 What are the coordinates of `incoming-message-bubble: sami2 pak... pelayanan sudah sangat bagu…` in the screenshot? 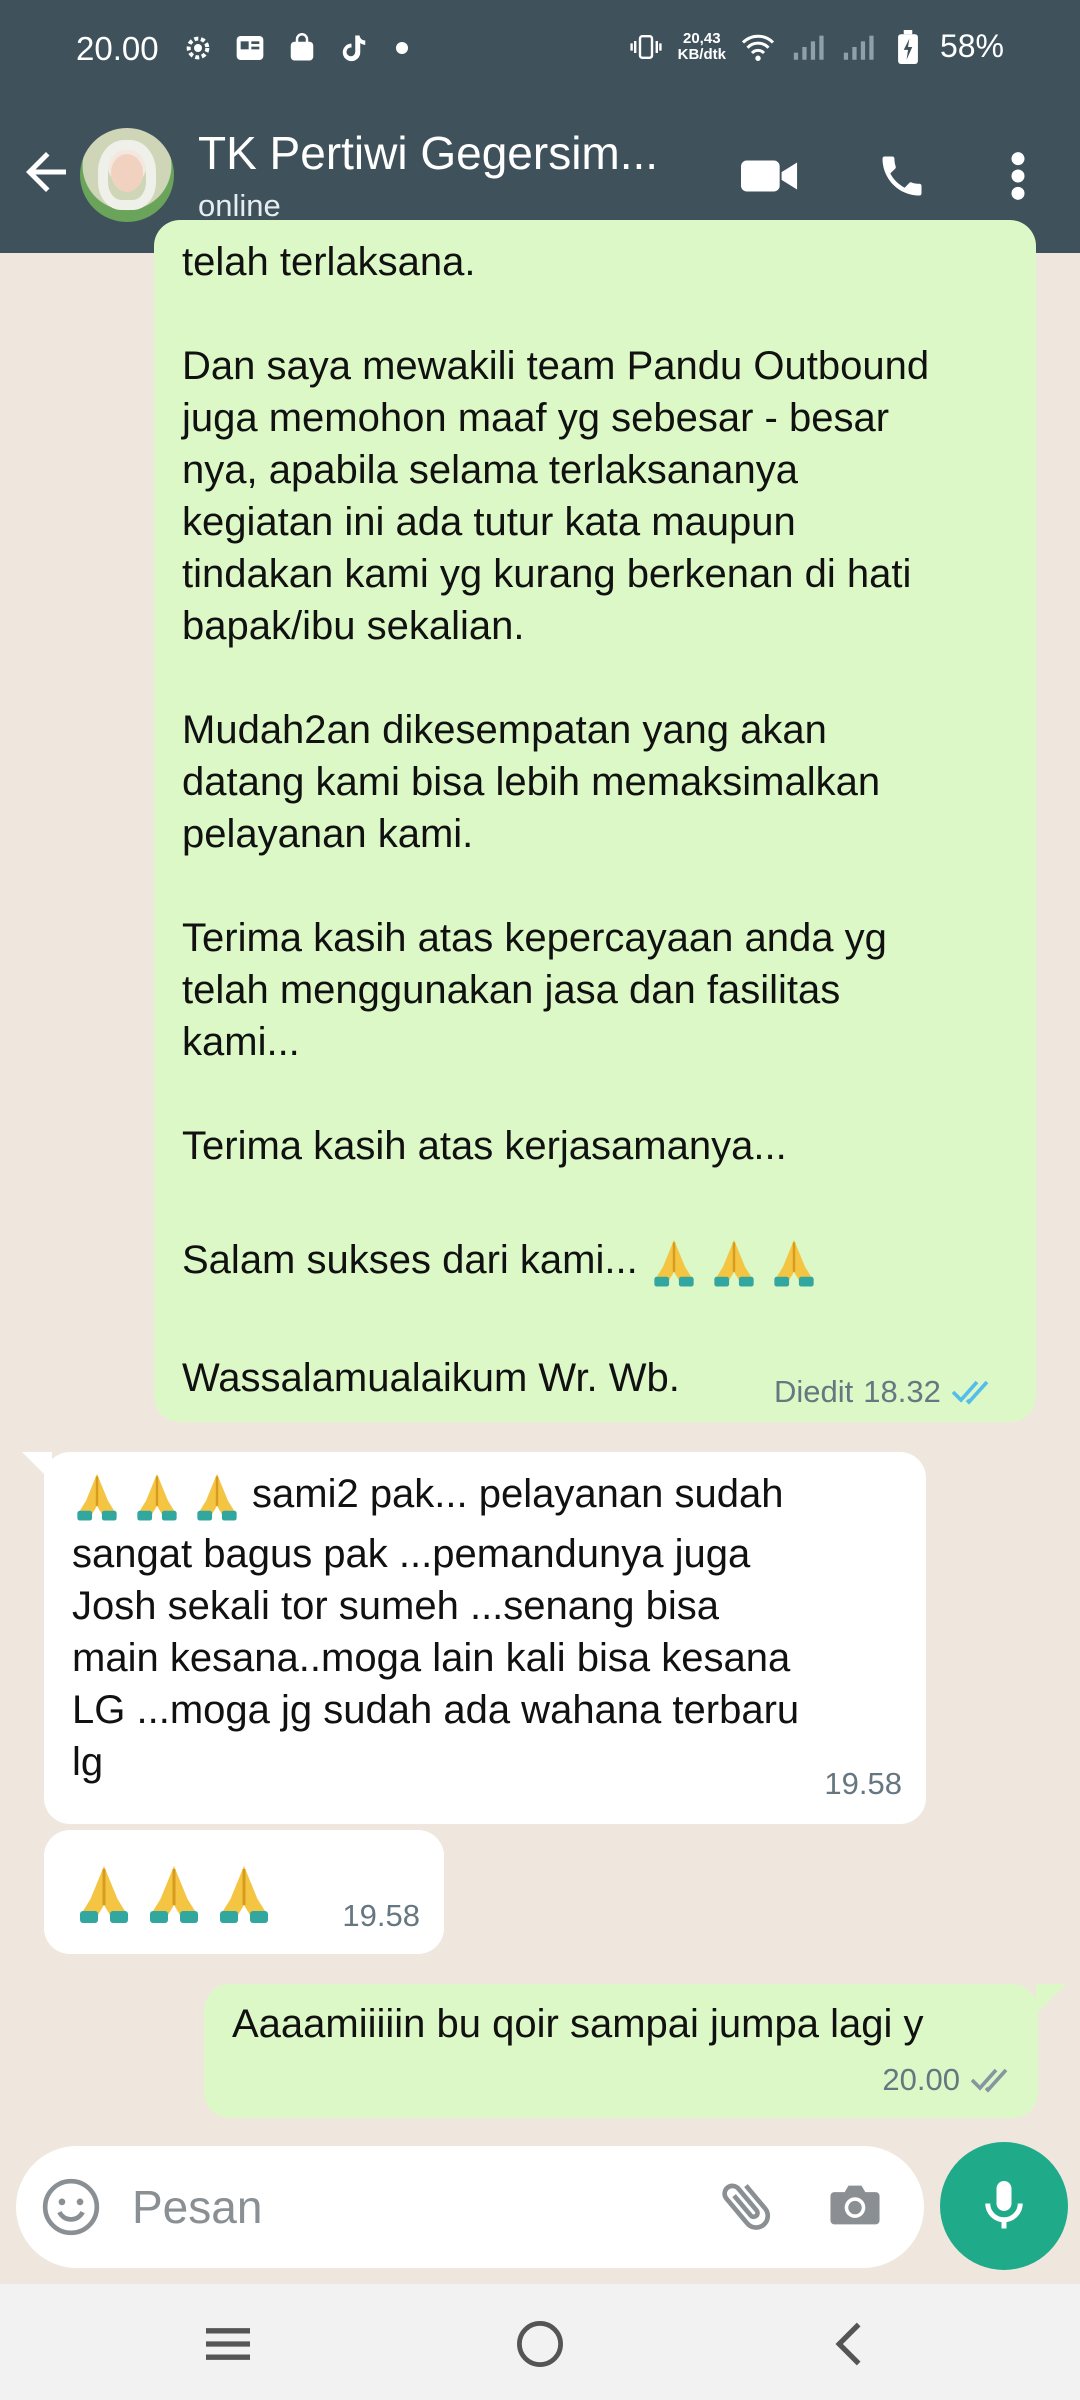 It's located at (485, 1638).